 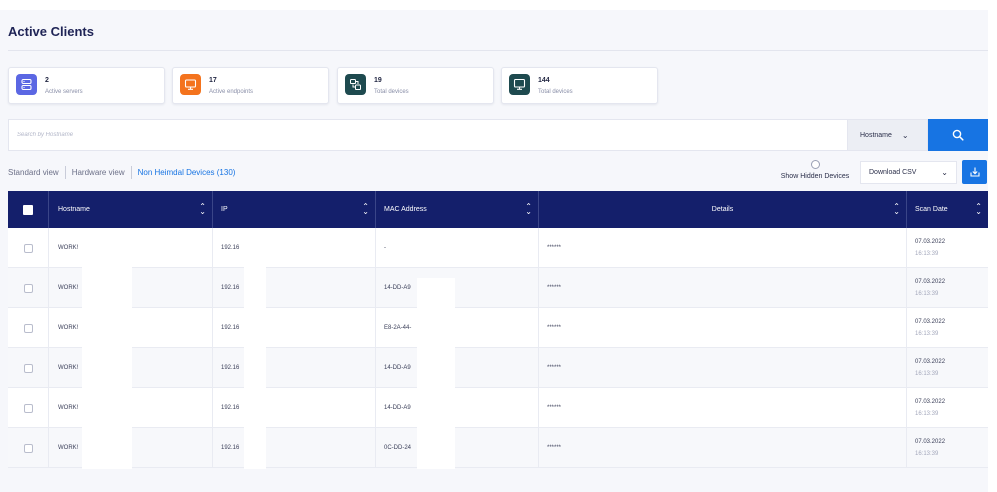 I want to click on search-button, so click(x=958, y=135).